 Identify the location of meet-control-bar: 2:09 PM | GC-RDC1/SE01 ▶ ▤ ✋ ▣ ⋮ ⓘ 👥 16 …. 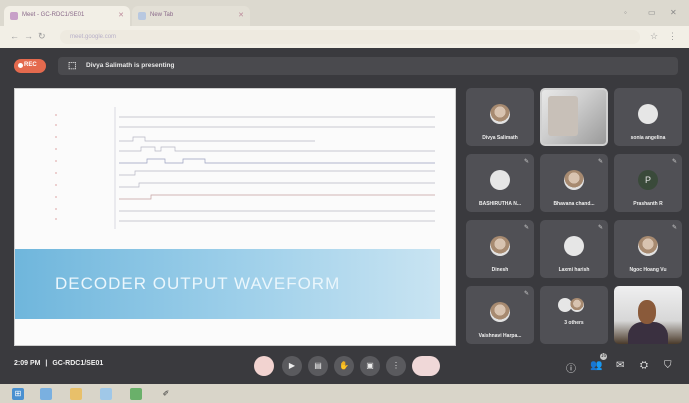
(344, 366).